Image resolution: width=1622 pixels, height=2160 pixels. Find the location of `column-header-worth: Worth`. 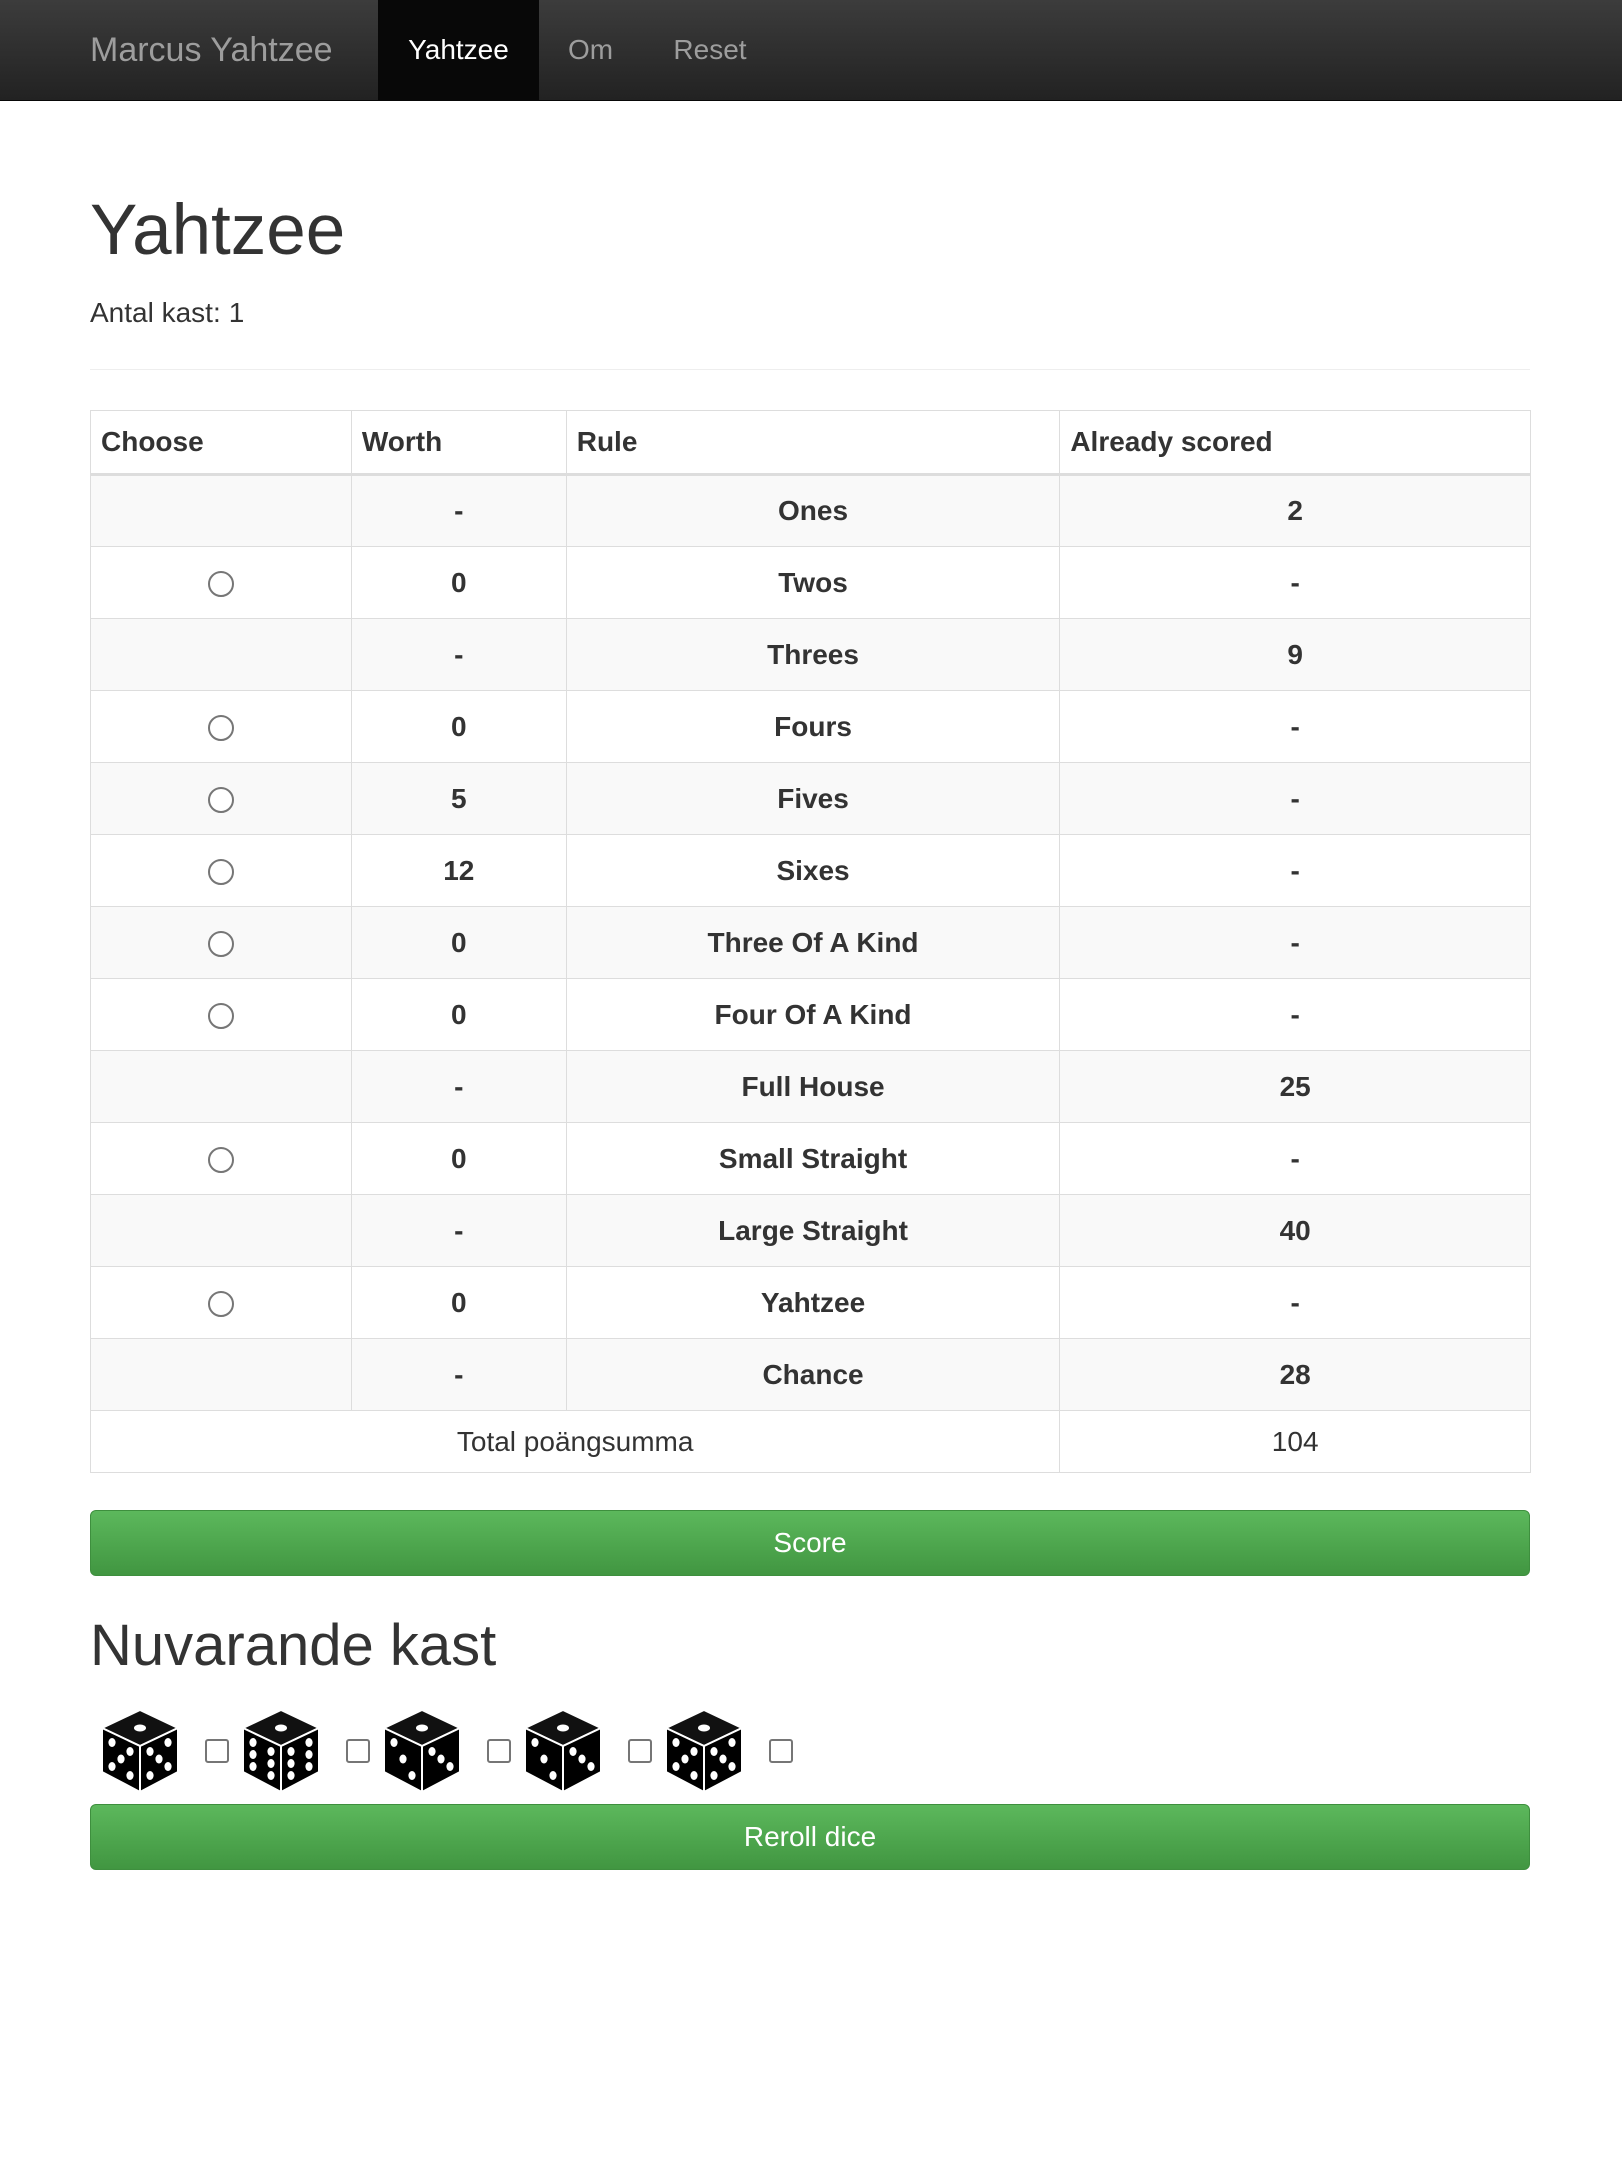

column-header-worth: Worth is located at coordinates (458, 443).